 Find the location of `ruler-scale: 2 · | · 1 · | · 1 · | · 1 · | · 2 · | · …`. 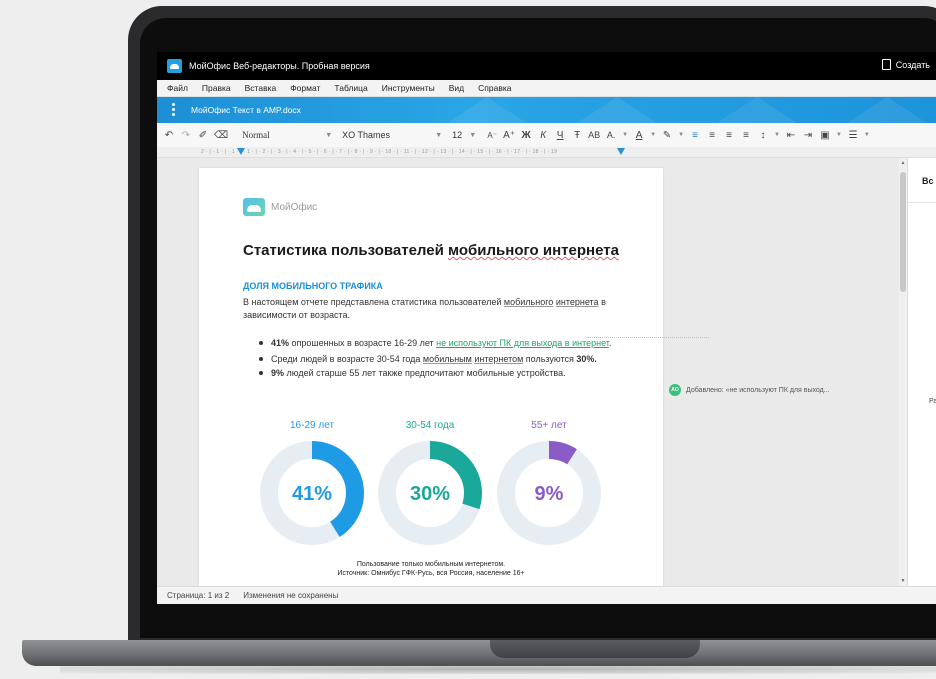

ruler-scale: 2 · | · 1 · | · 1 · | · 1 · | · 2 · | · … is located at coordinates (379, 152).